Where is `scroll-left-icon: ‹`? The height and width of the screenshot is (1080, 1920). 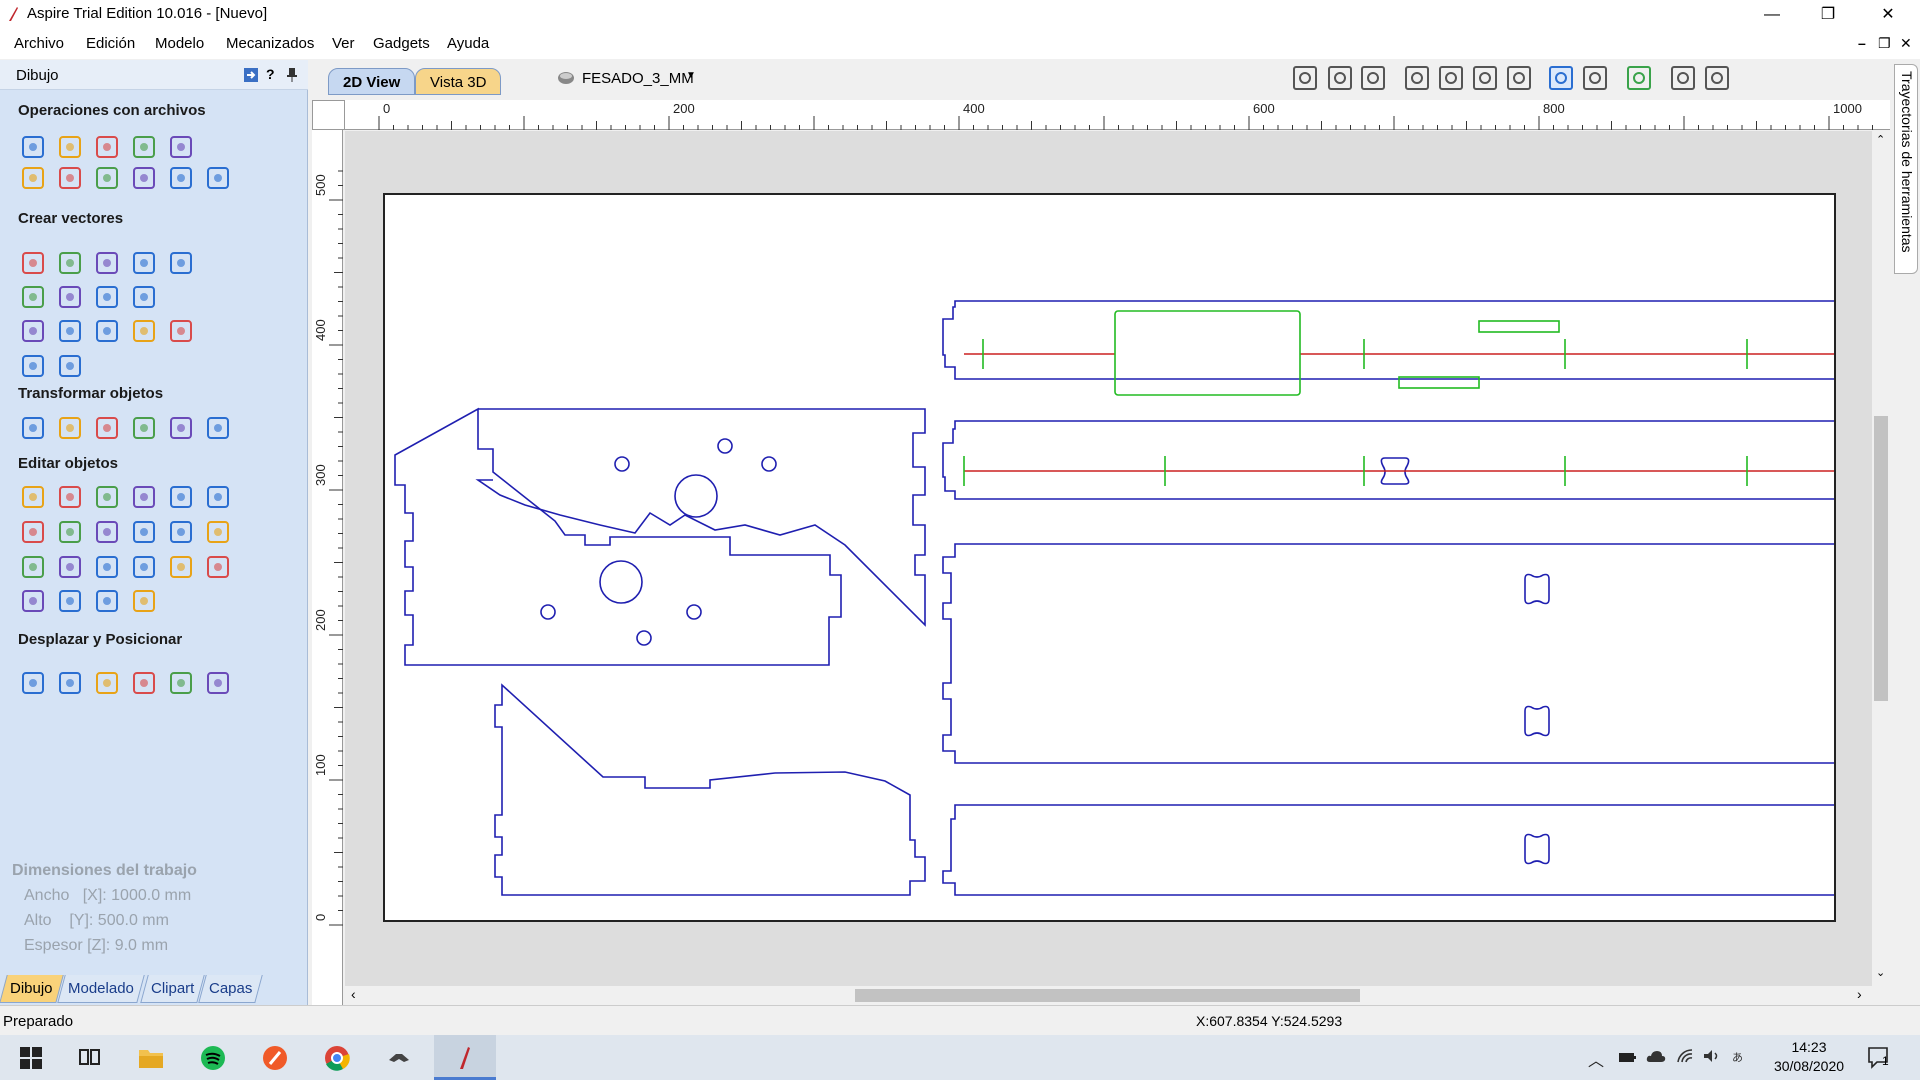
scroll-left-icon: ‹ is located at coordinates (353, 994).